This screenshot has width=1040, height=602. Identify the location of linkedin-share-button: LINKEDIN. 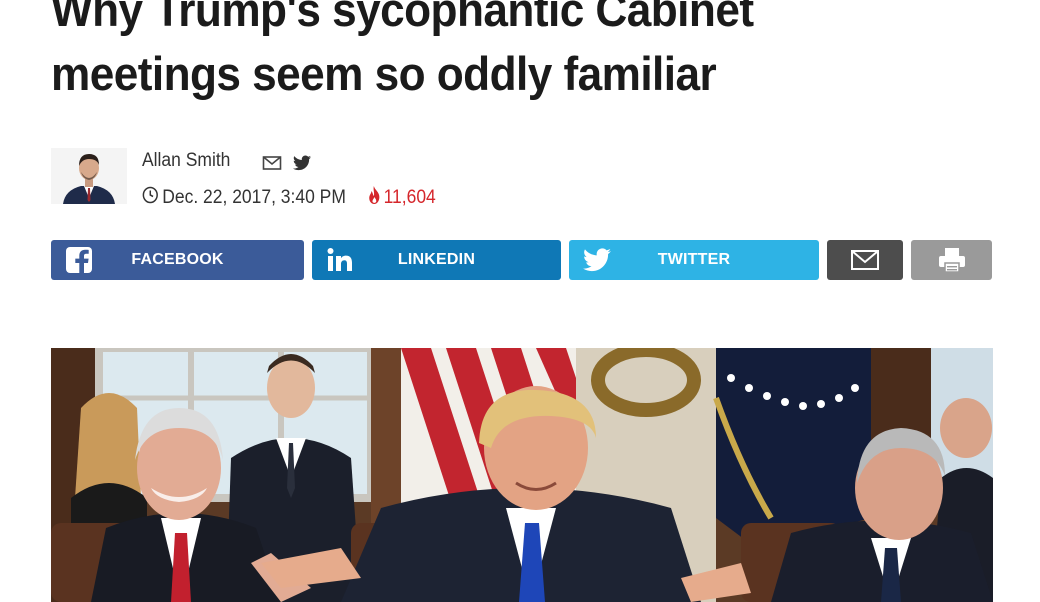
(436, 260).